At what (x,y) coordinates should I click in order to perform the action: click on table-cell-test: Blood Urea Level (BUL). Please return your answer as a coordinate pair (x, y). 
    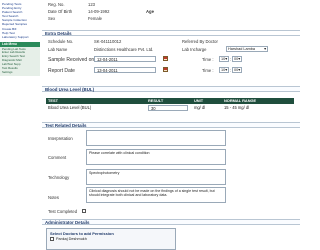
    Looking at the image, I should click on (96, 108).